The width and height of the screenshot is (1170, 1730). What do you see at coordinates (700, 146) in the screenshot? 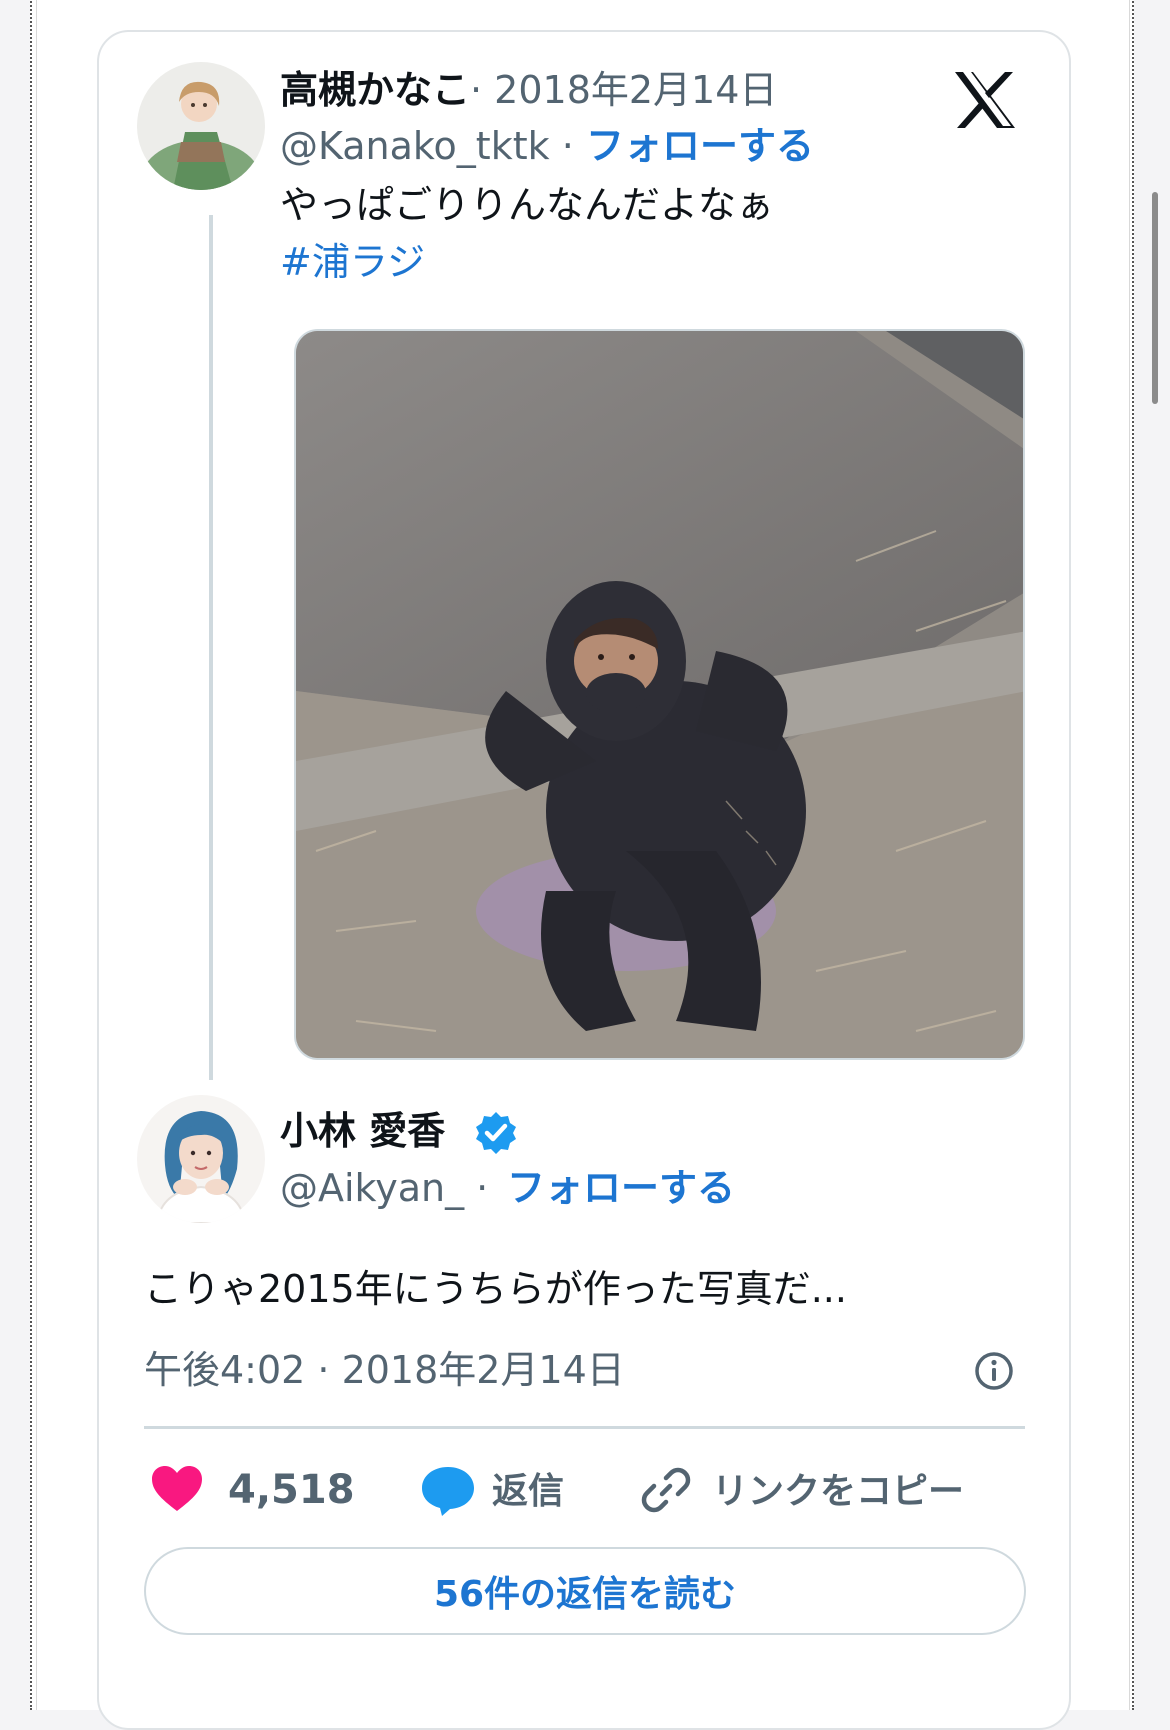
I see `follow-button: フォローする` at bounding box center [700, 146].